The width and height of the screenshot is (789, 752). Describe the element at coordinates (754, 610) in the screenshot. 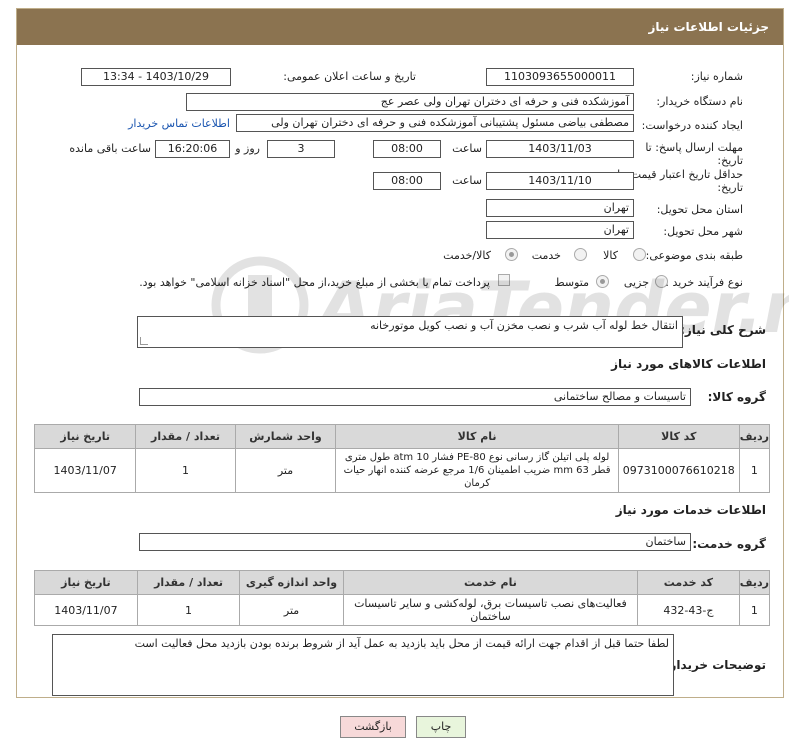

I see `services-cell-row: 1` at that location.